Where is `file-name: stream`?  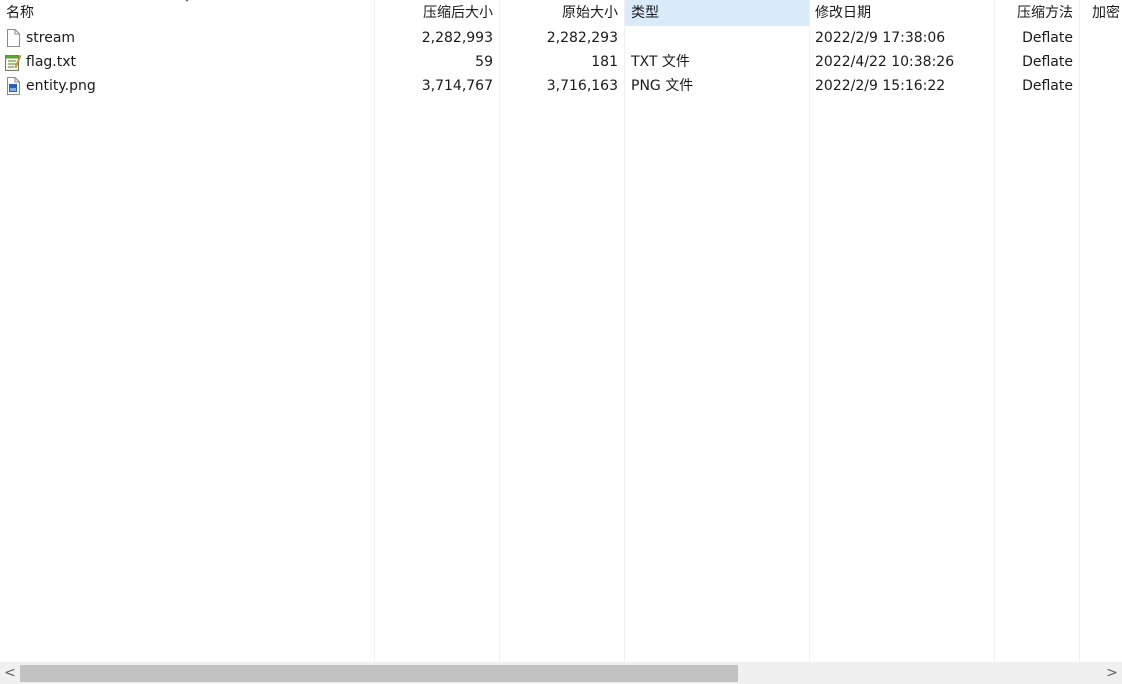 file-name: stream is located at coordinates (51, 38).